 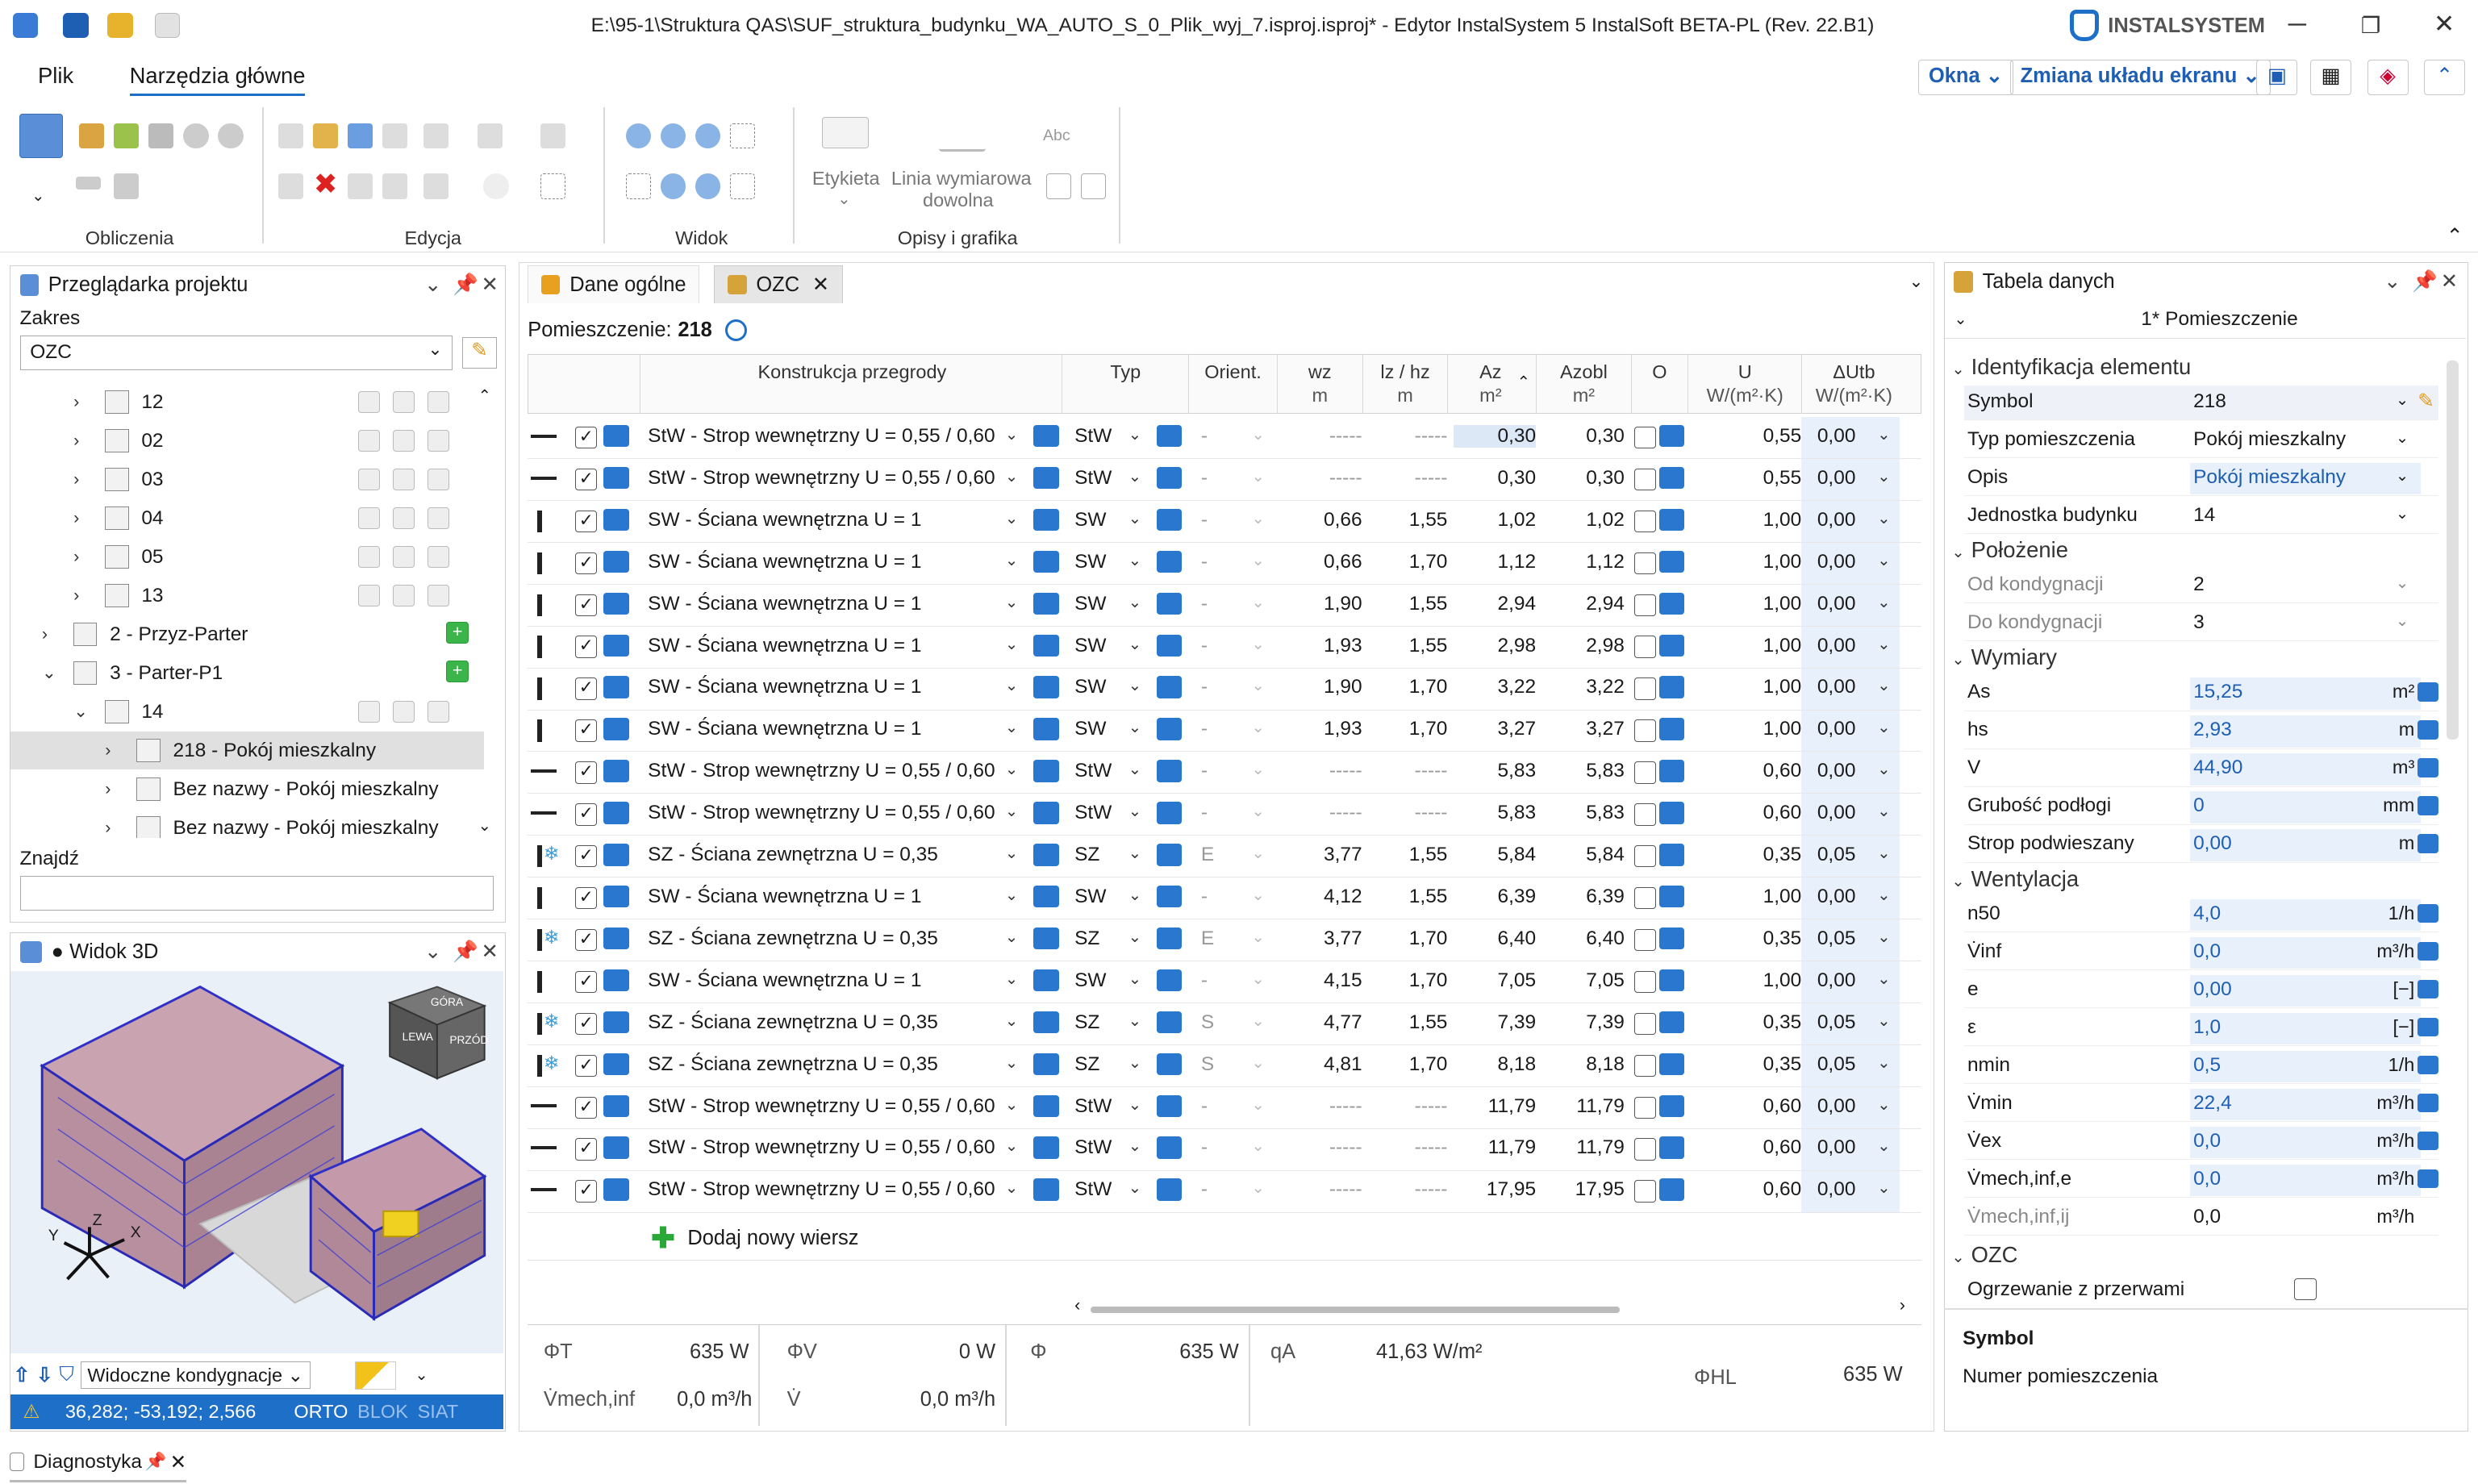 What do you see at coordinates (2204, 515) in the screenshot?
I see `dt-value-jedn: 14` at bounding box center [2204, 515].